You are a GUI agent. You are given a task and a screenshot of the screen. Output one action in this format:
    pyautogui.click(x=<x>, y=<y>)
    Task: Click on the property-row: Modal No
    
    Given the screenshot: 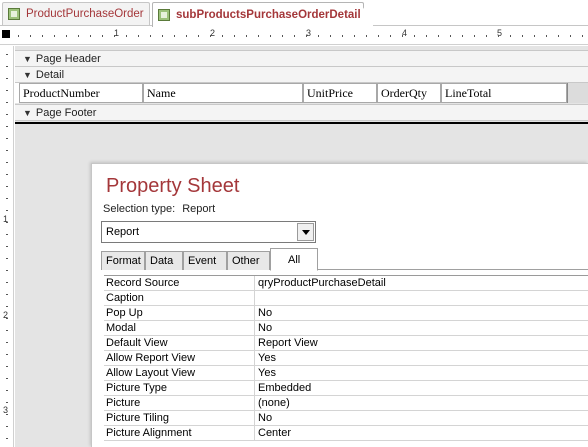 What is the action you would take?
    pyautogui.click(x=346, y=328)
    